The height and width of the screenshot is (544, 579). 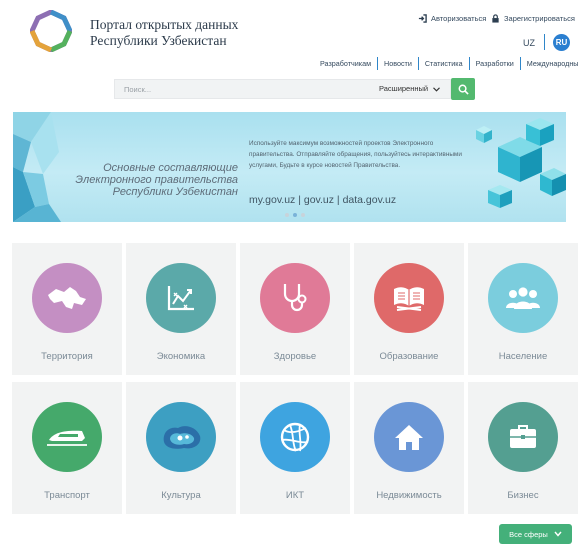 What do you see at coordinates (409, 356) in the screenshot?
I see `category-label: Образование` at bounding box center [409, 356].